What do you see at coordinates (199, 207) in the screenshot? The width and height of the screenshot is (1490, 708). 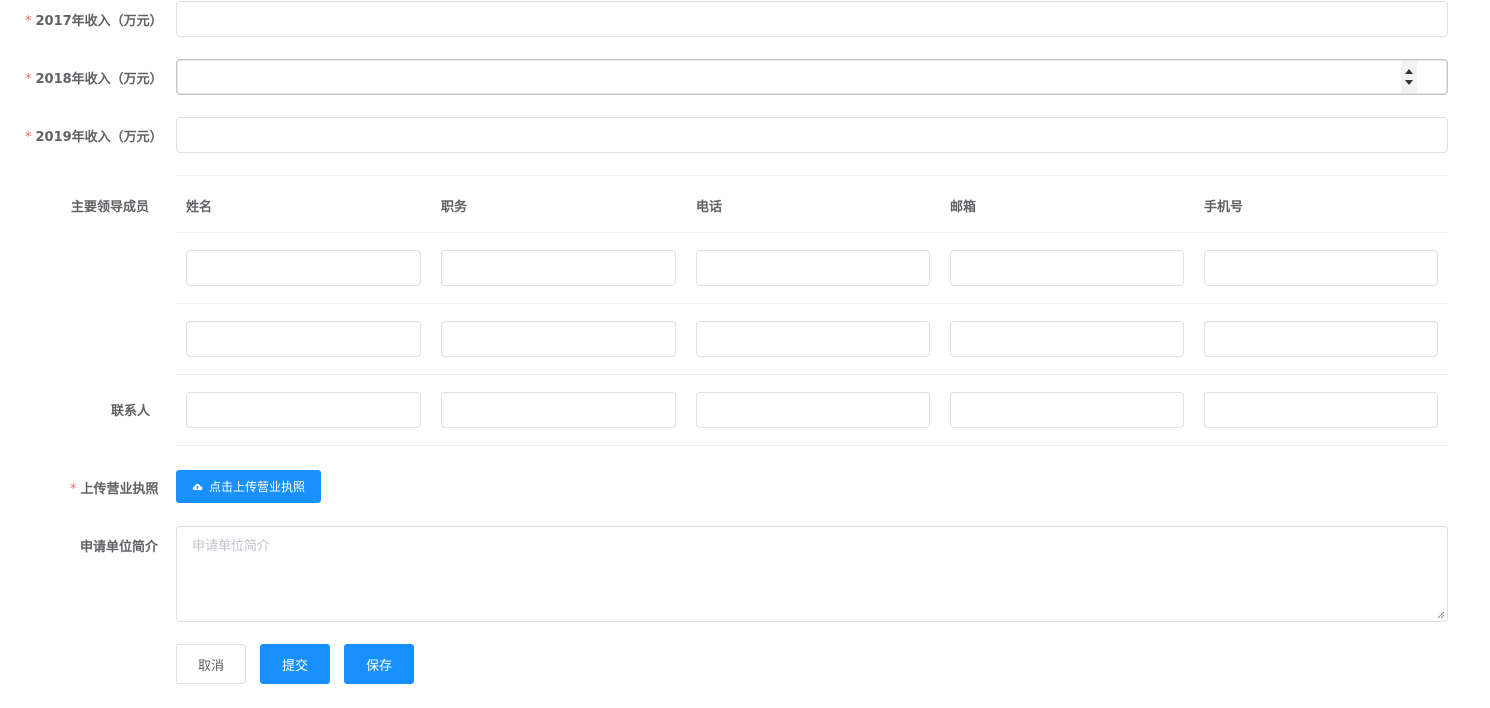 I see `column-header-name: 姓名` at bounding box center [199, 207].